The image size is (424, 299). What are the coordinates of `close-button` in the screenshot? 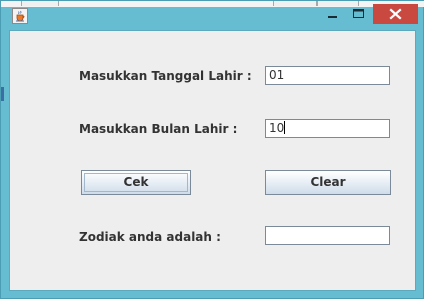 It's located at (395, 14).